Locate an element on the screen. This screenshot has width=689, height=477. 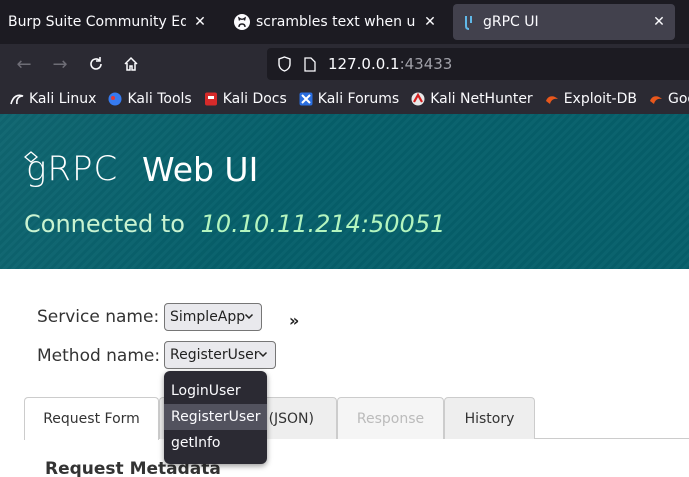
expand-icon: » is located at coordinates (294, 320).